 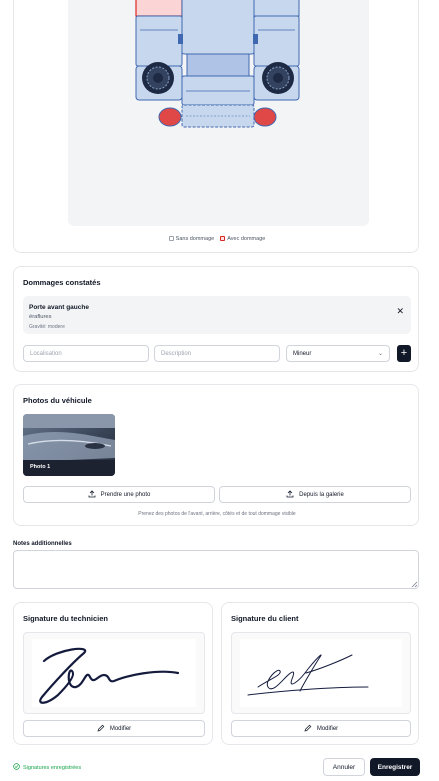 I want to click on technician-signature-canvas, so click(x=114, y=673).